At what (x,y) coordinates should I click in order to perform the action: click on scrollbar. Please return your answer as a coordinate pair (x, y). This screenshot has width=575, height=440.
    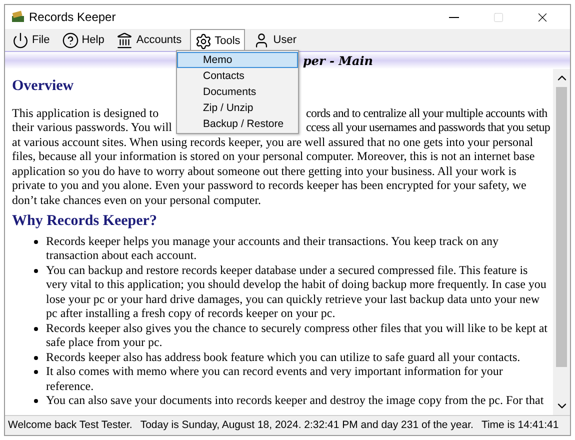
    Looking at the image, I should click on (561, 242).